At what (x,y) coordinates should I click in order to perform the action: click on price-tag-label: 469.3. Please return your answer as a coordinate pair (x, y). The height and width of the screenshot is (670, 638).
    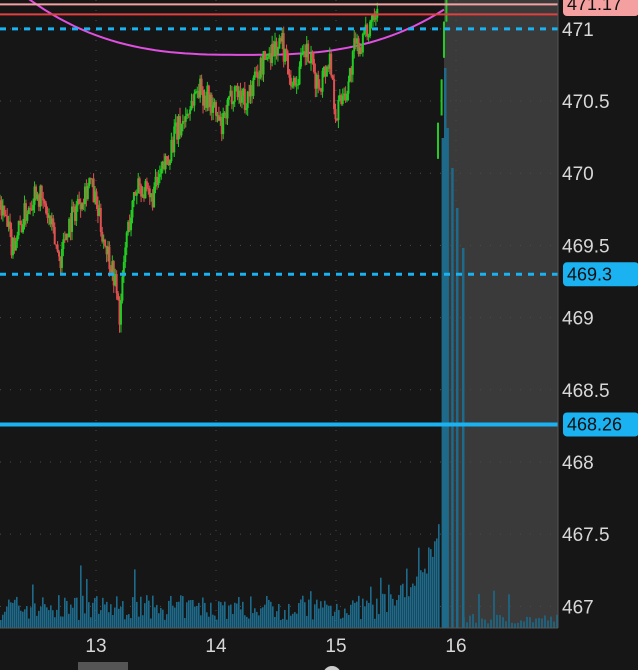
    Looking at the image, I should click on (589, 274).